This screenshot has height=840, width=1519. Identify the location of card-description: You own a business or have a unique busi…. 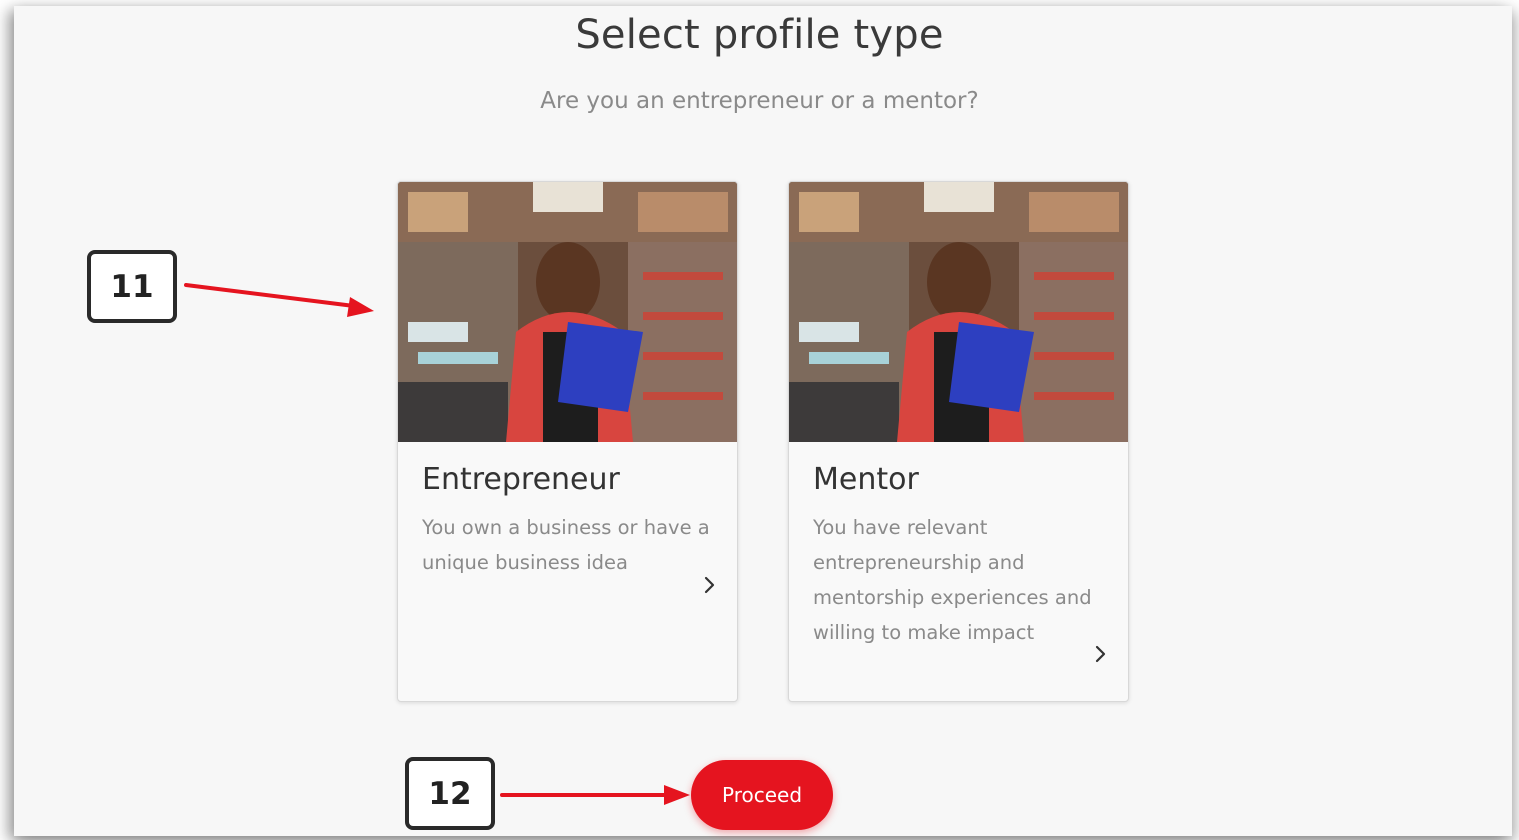
(566, 545).